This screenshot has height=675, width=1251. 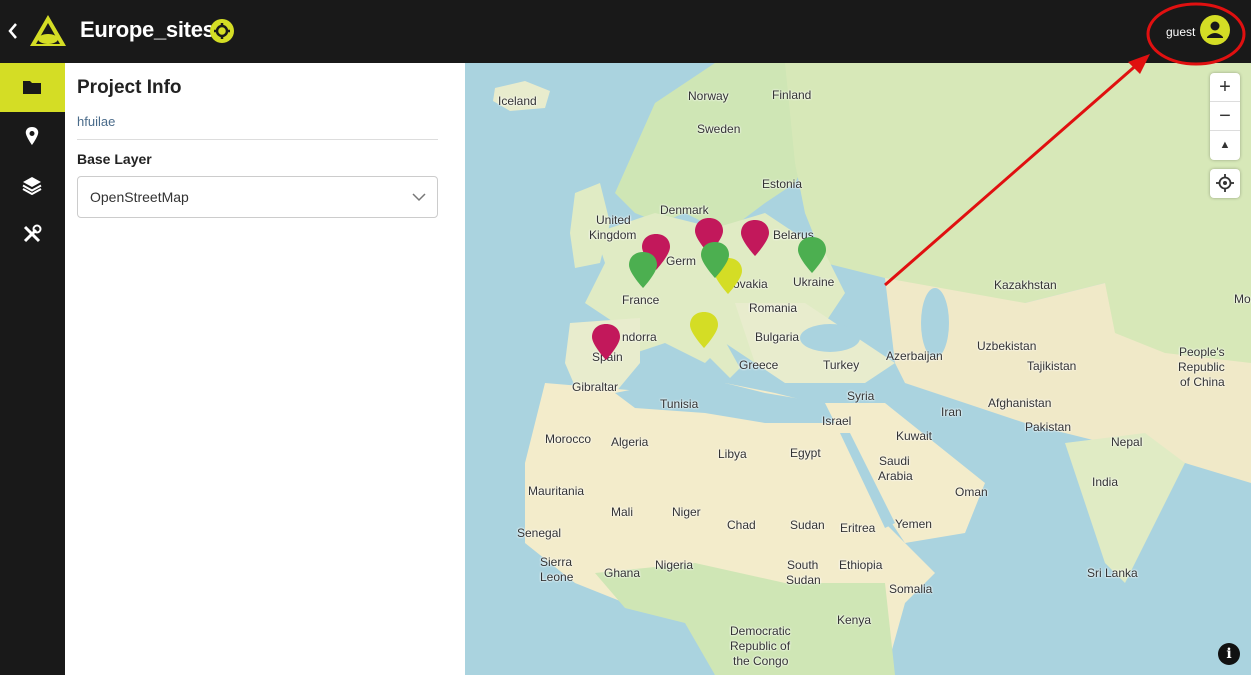 I want to click on annotation-overlay, so click(x=1065, y=144).